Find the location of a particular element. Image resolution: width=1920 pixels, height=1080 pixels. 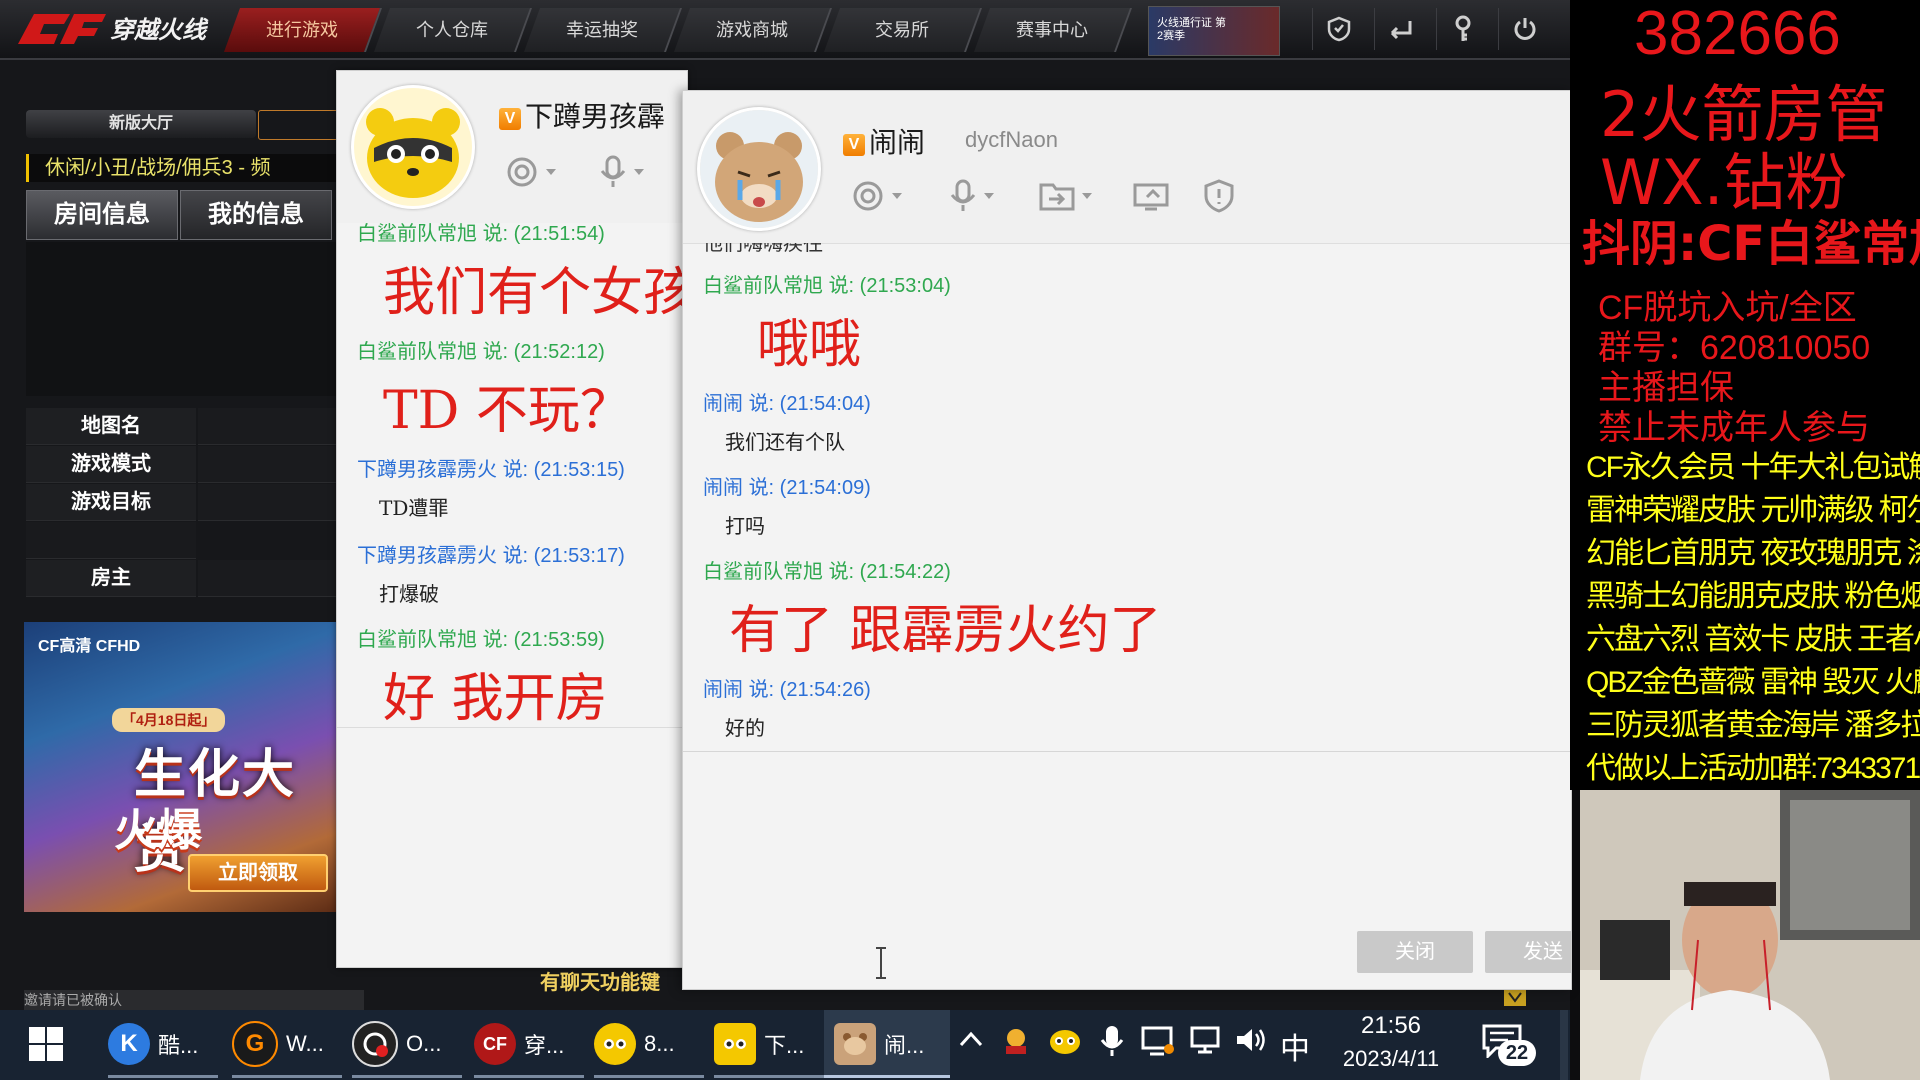

tab-my-info: 我的信息 is located at coordinates (256, 215).